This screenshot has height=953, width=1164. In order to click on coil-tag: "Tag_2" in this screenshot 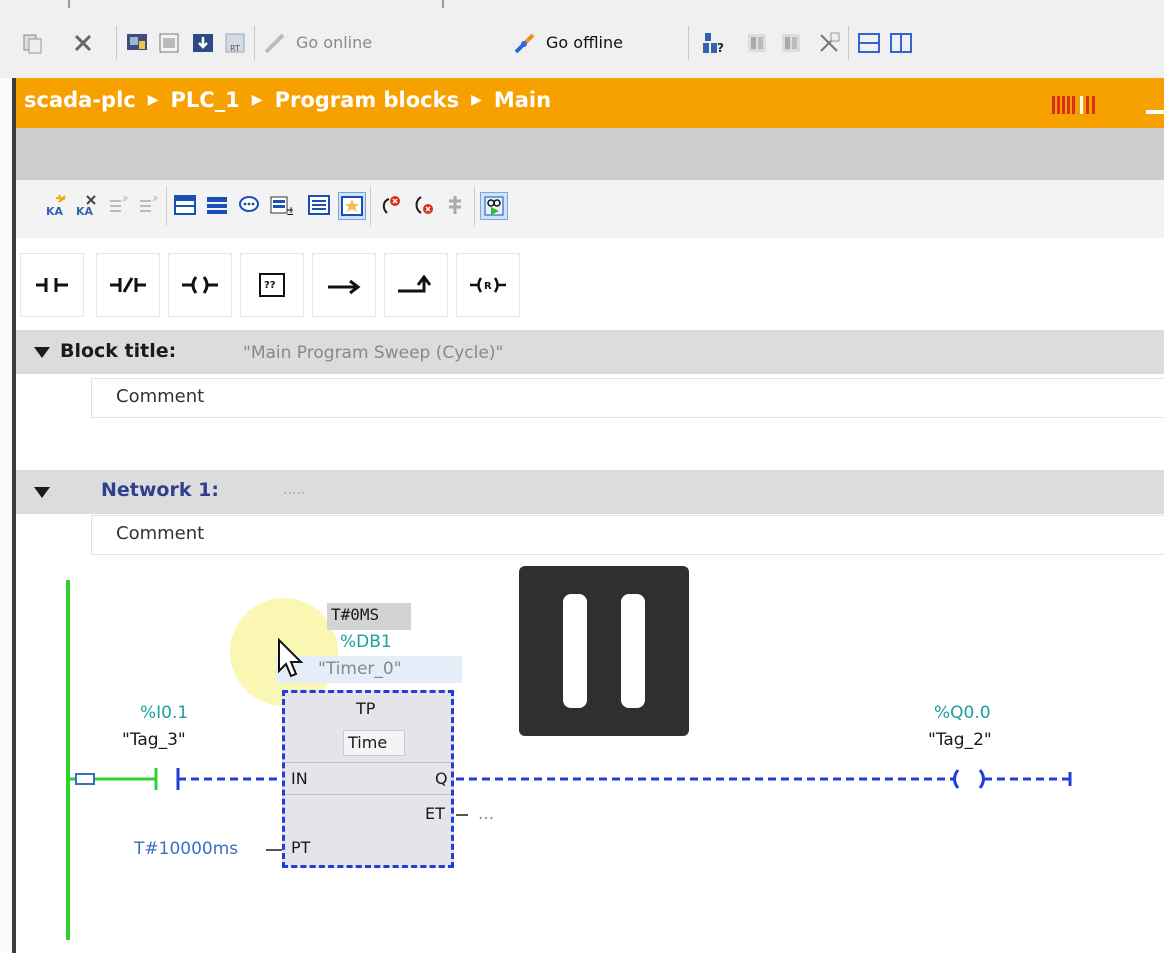, I will do `click(960, 740)`.